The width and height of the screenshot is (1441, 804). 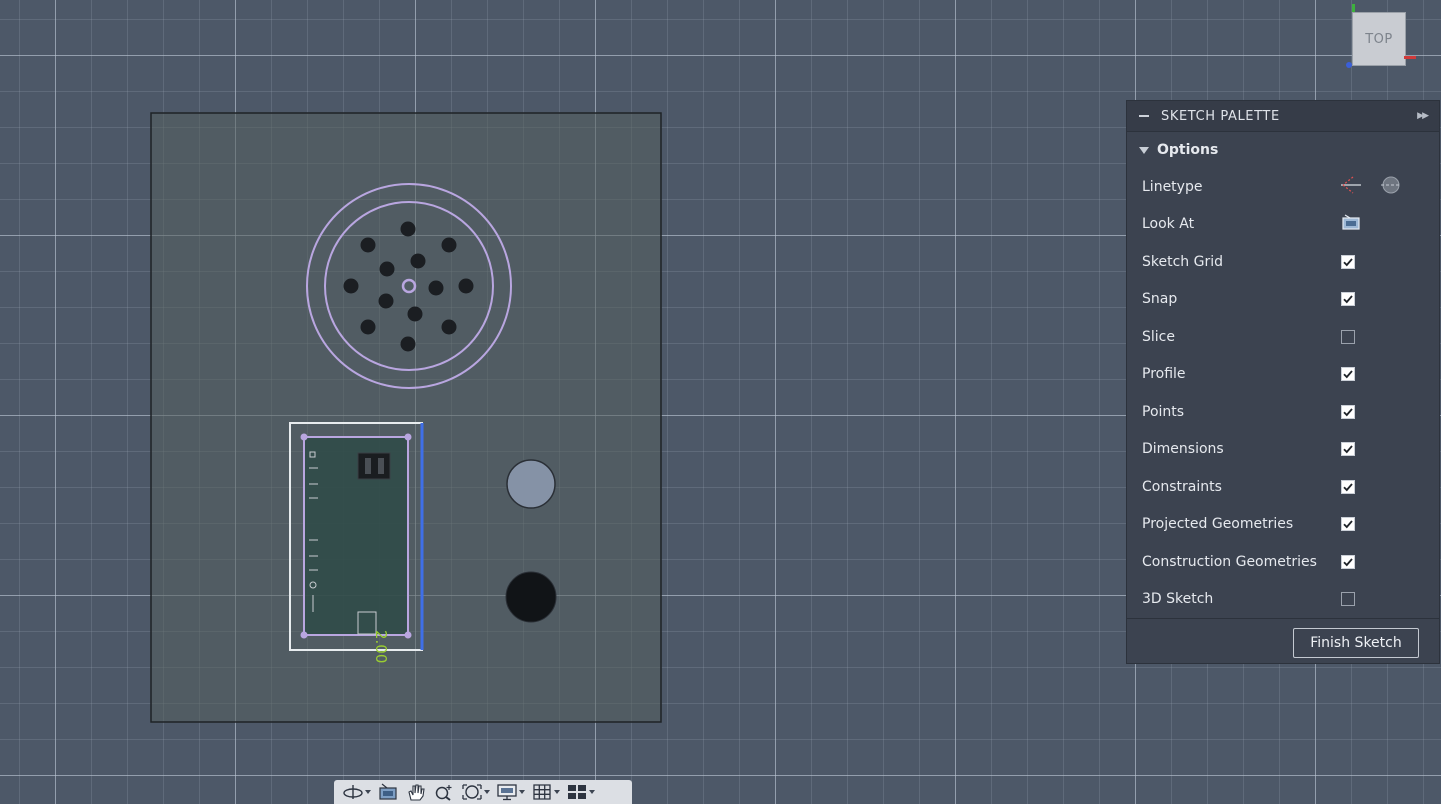 What do you see at coordinates (1283, 337) in the screenshot?
I see `option-row-slice: Slice` at bounding box center [1283, 337].